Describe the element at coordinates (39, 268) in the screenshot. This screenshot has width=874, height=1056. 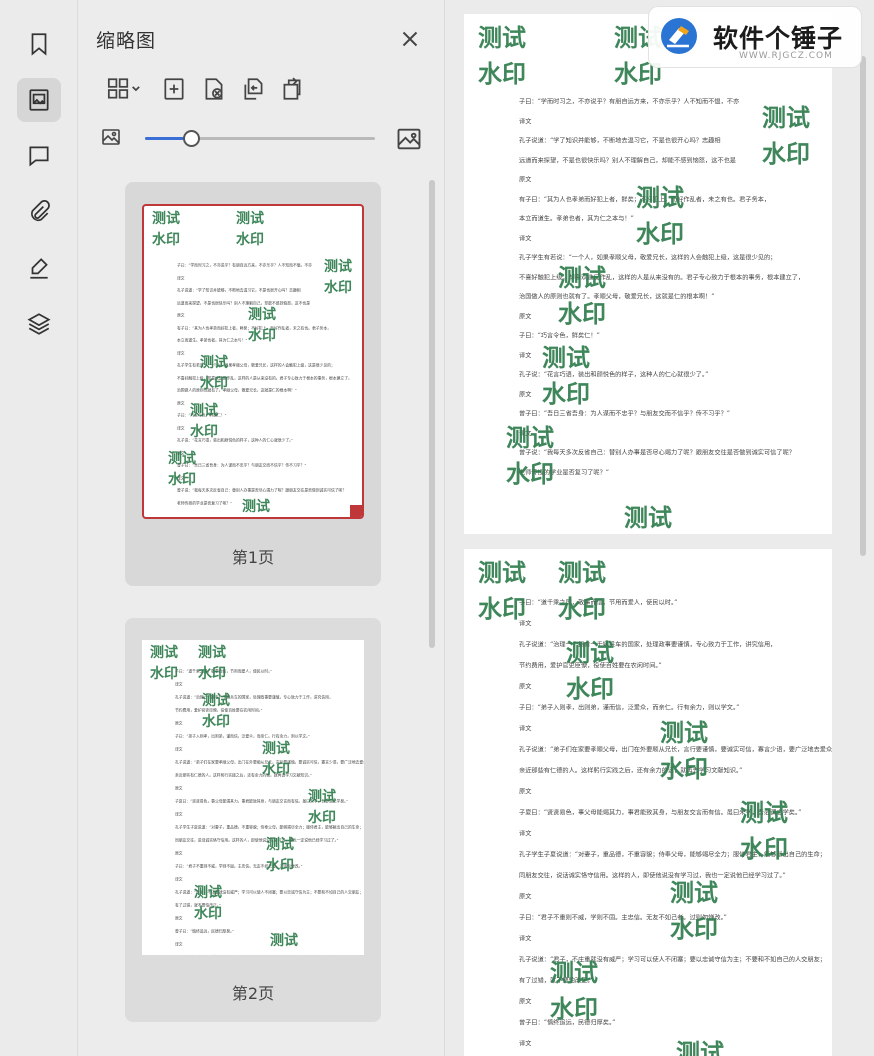
I see `signature-icon` at that location.